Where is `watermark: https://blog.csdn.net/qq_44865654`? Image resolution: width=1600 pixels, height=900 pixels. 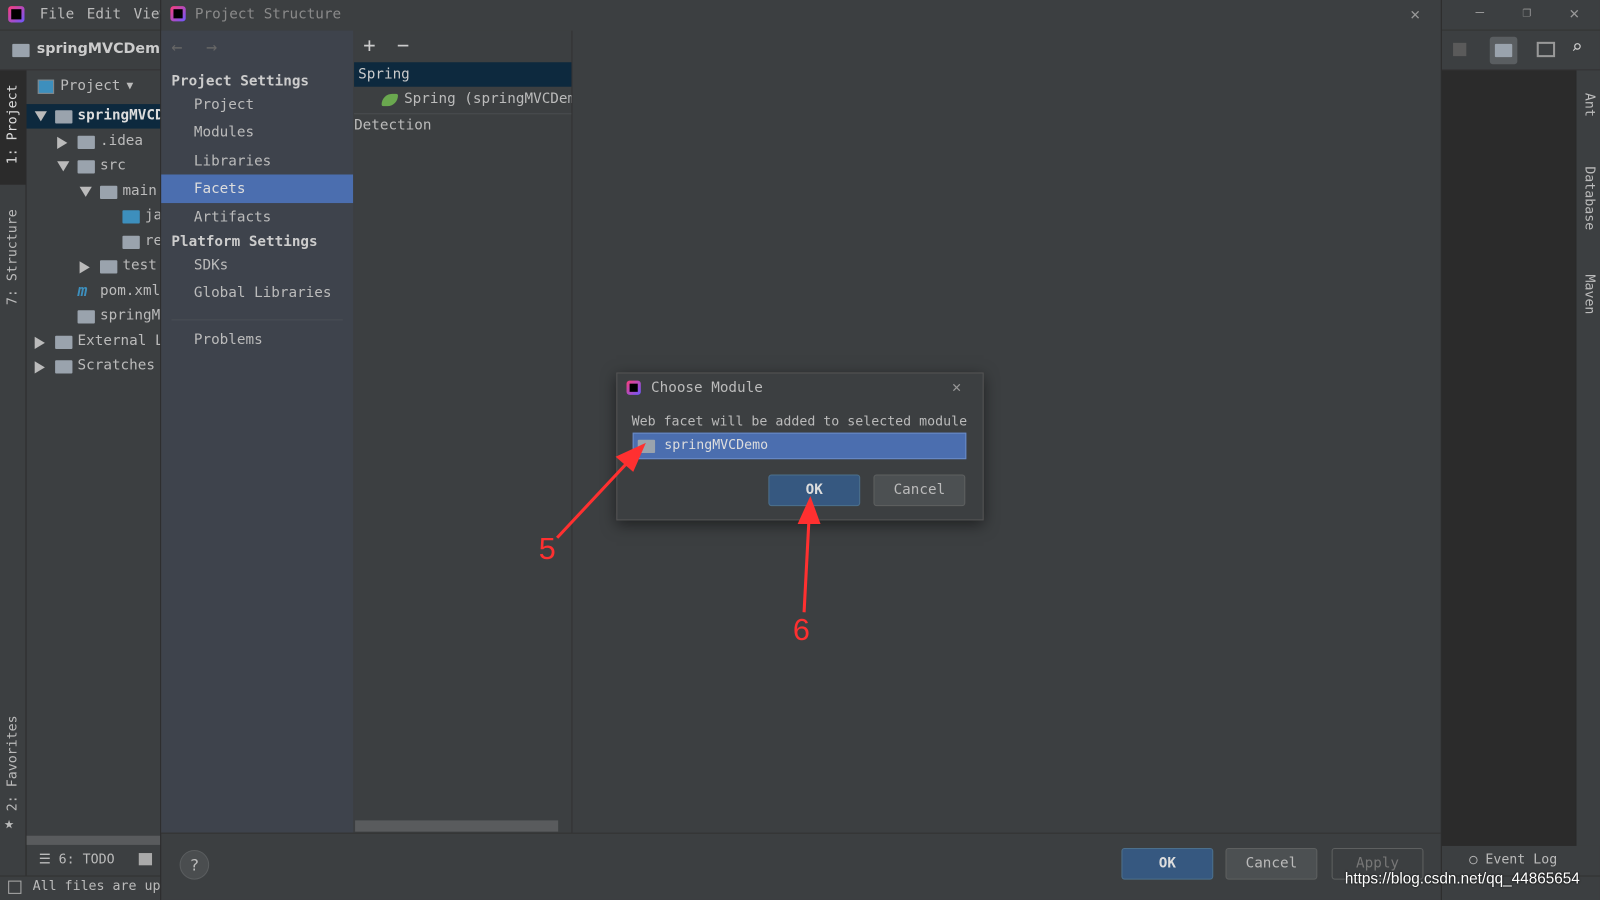 watermark: https://blog.csdn.net/qq_44865654 is located at coordinates (1462, 879).